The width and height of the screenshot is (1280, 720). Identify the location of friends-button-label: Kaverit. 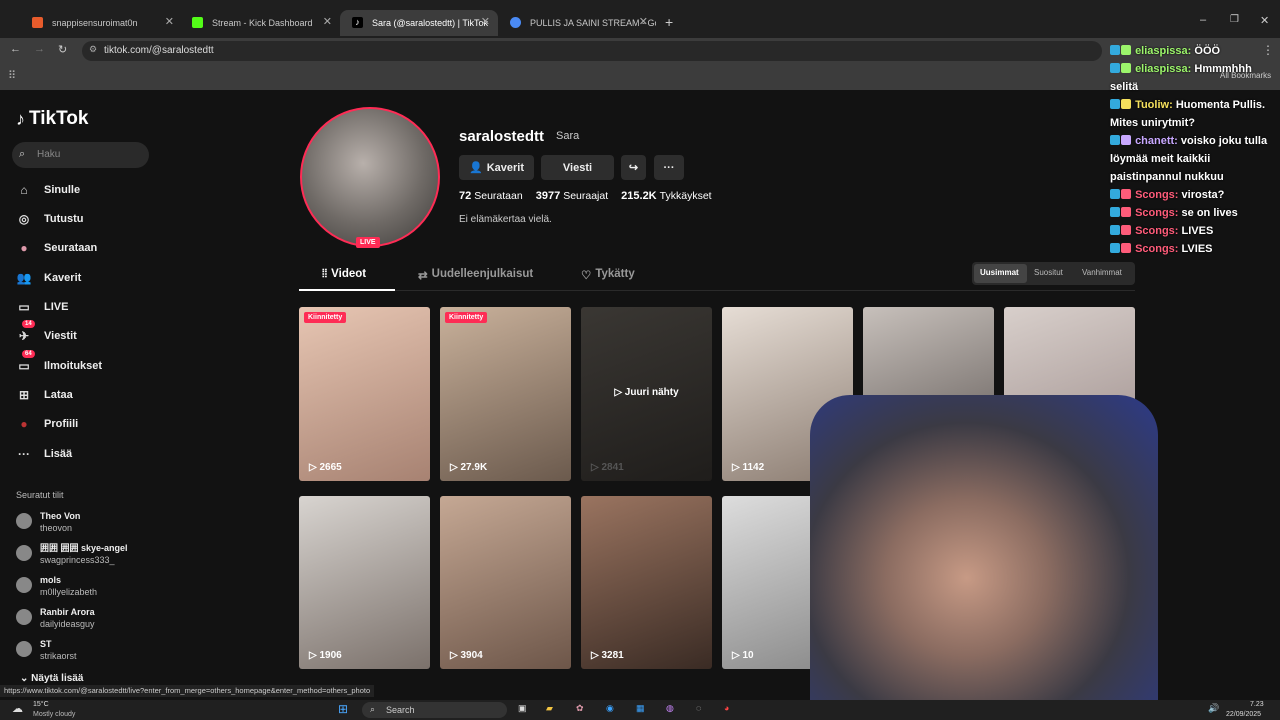
(505, 167).